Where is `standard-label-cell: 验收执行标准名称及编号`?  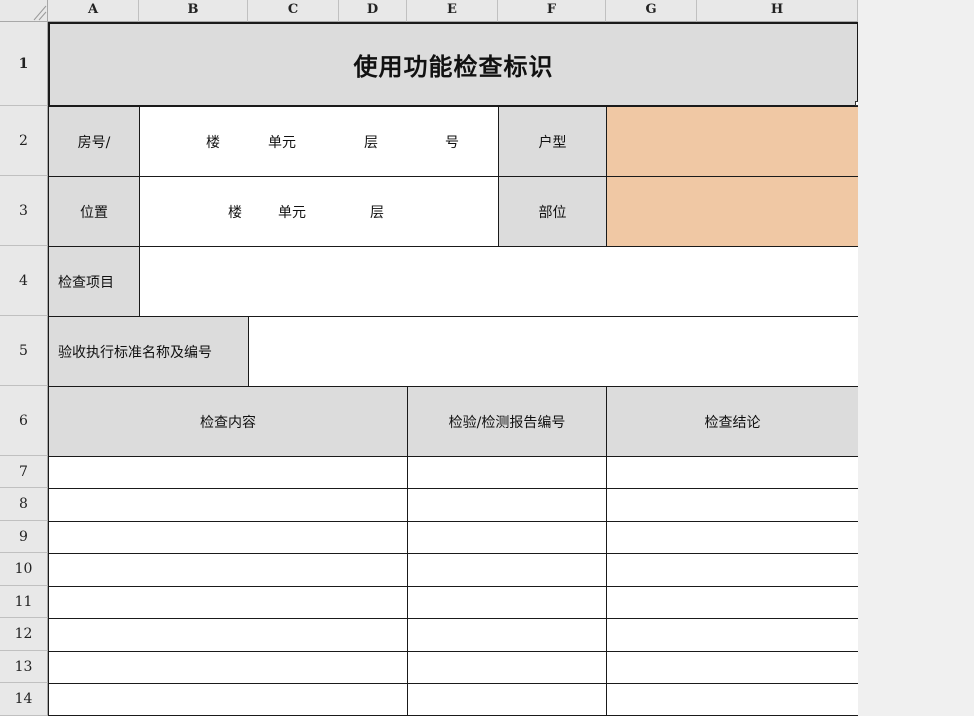
standard-label-cell: 验收执行标准名称及编号 is located at coordinates (148, 351).